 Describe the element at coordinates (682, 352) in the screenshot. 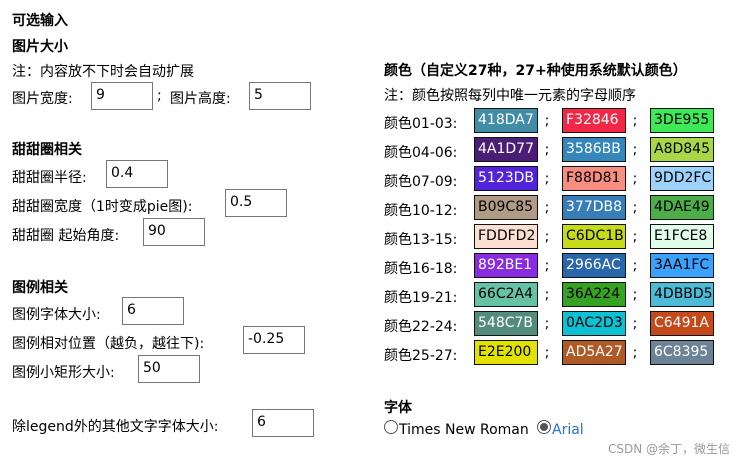

I see `color-swatch-input: 6C8395` at that location.